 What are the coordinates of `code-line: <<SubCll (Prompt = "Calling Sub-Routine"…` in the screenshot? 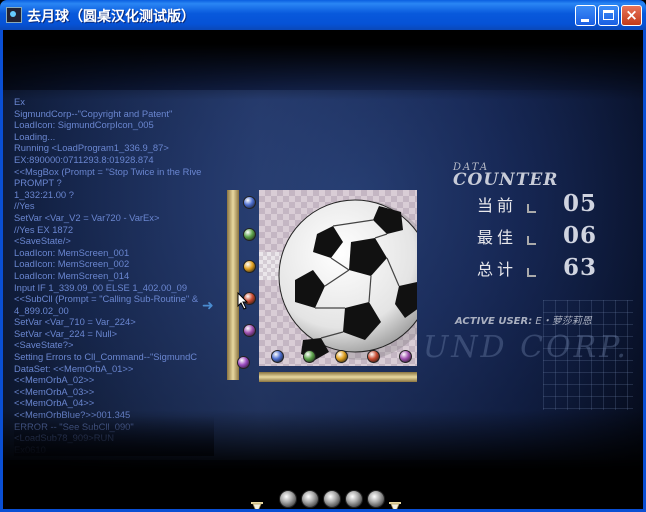 It's located at (106, 299).